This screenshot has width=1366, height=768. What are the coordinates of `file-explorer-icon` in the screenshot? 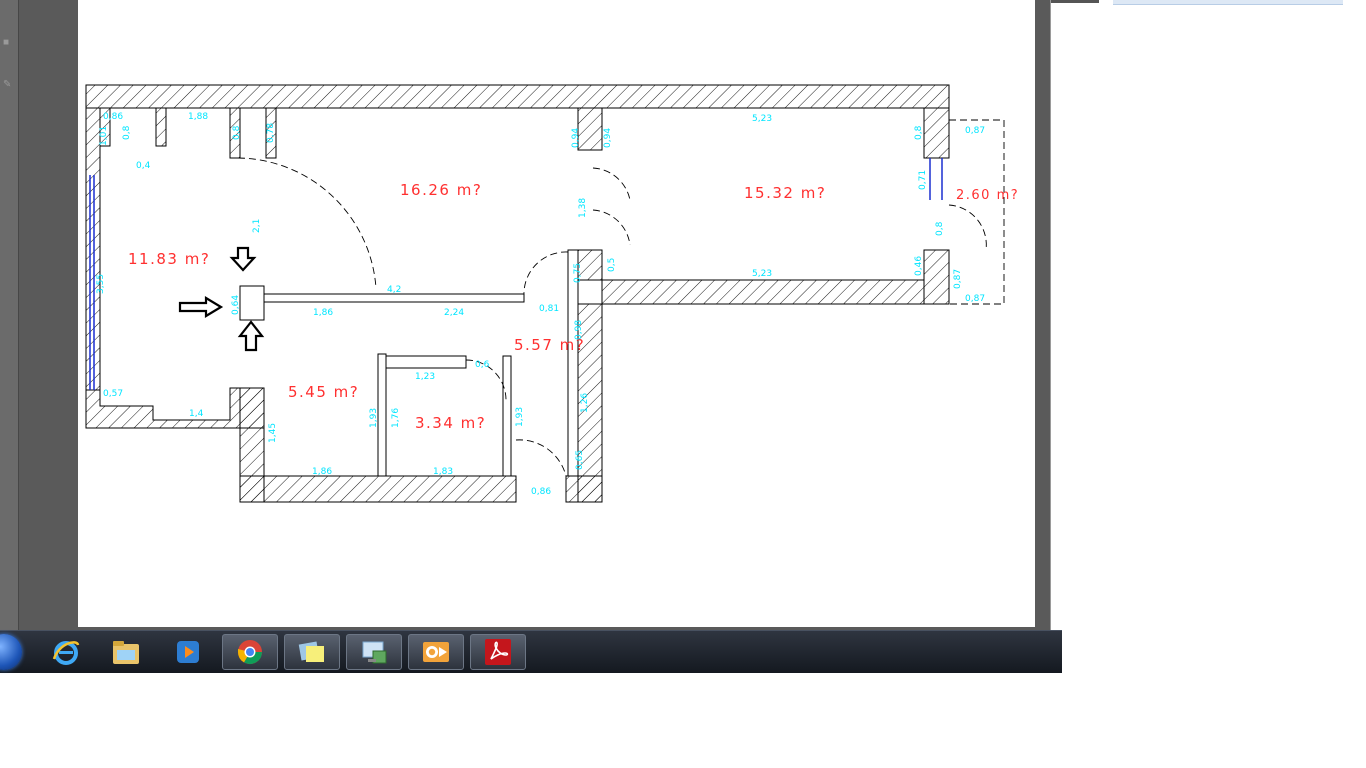 It's located at (126, 652).